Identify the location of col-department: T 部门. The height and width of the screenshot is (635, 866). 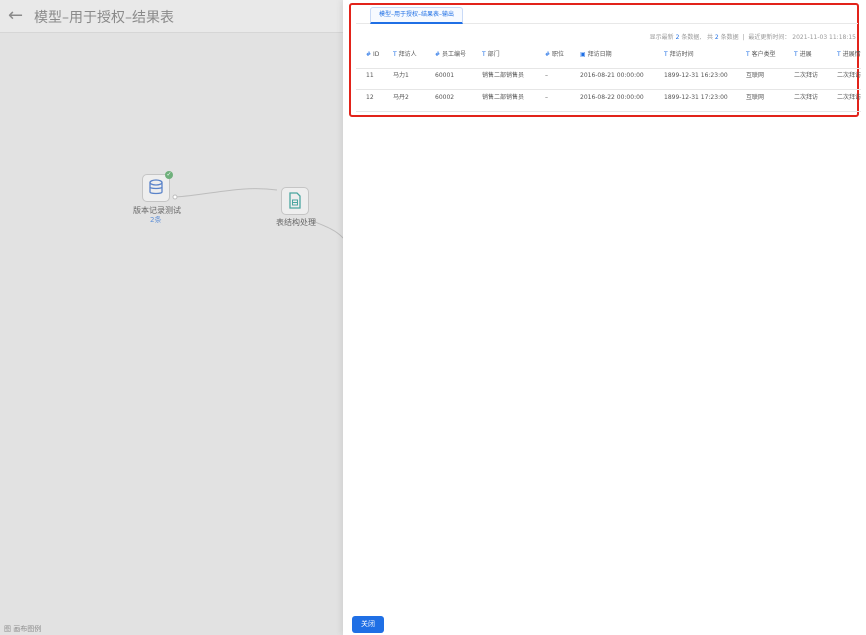
(491, 57).